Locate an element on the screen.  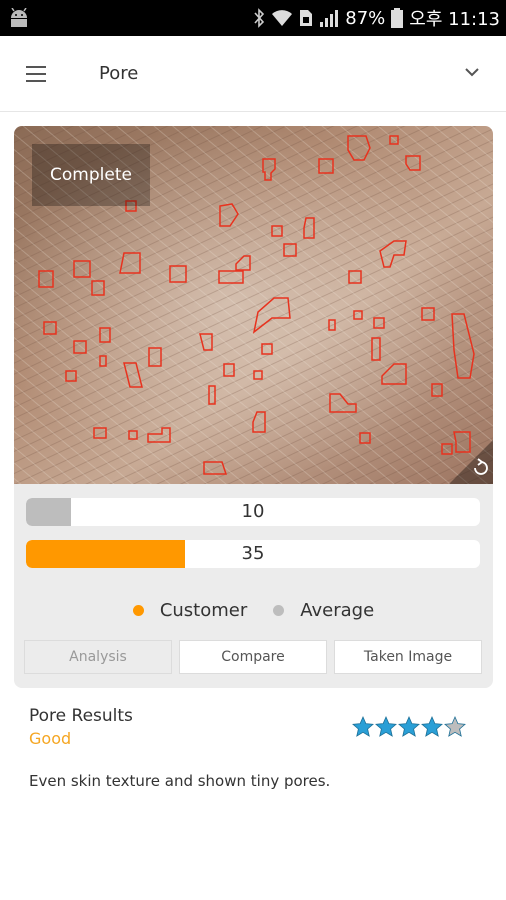
results-description: Even skin texture and shown tiny pores. is located at coordinates (180, 781).